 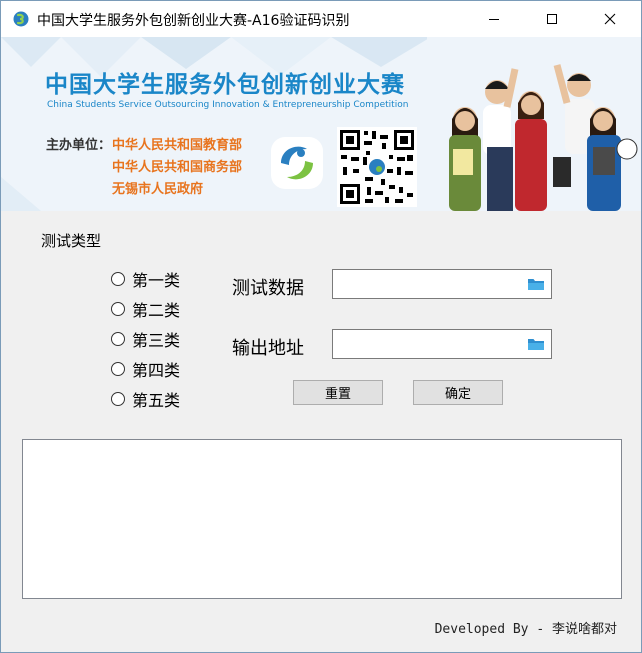 I want to click on reset-button: 重置, so click(x=338, y=392).